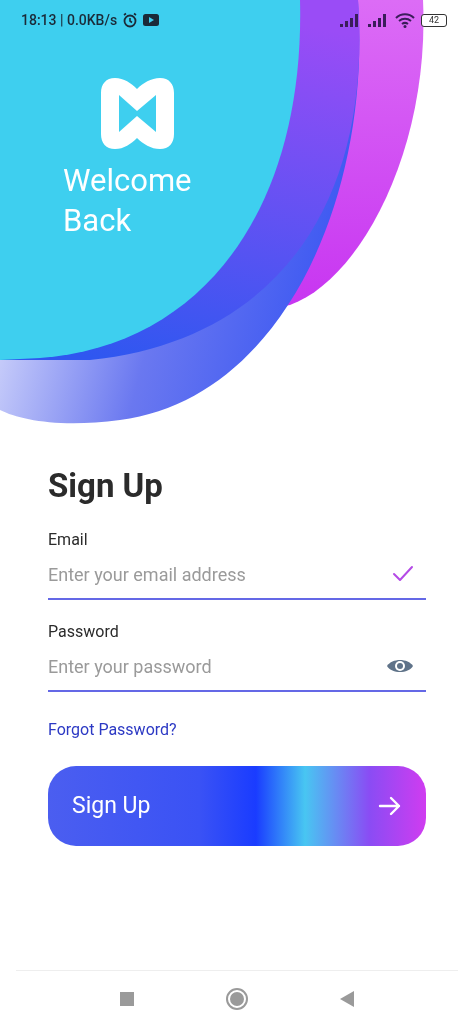 This screenshot has width=474, height=1027. I want to click on field-label: Email, so click(68, 540).